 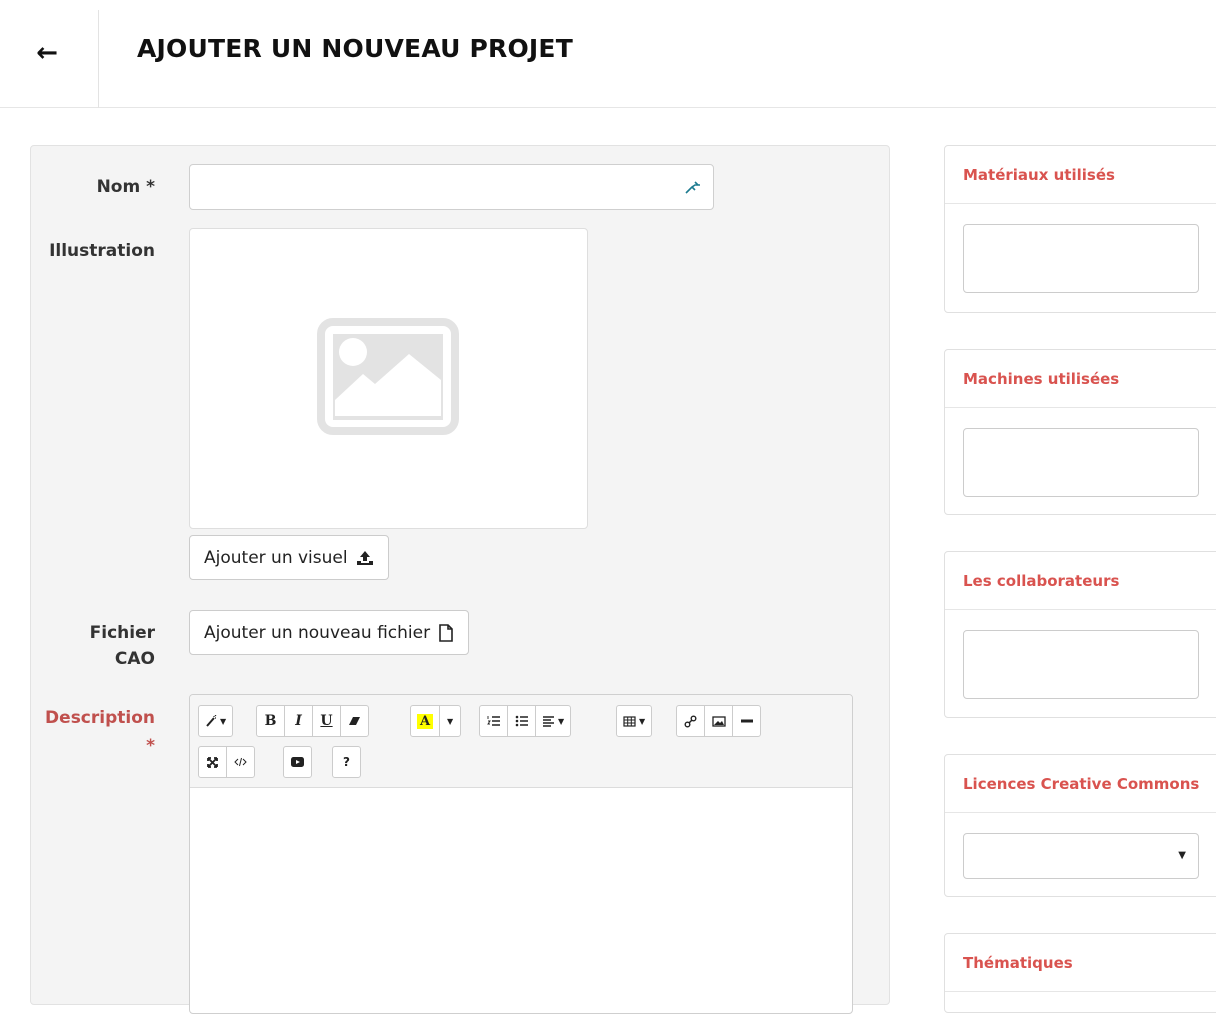 I want to click on eraser-icon, so click(x=354, y=721).